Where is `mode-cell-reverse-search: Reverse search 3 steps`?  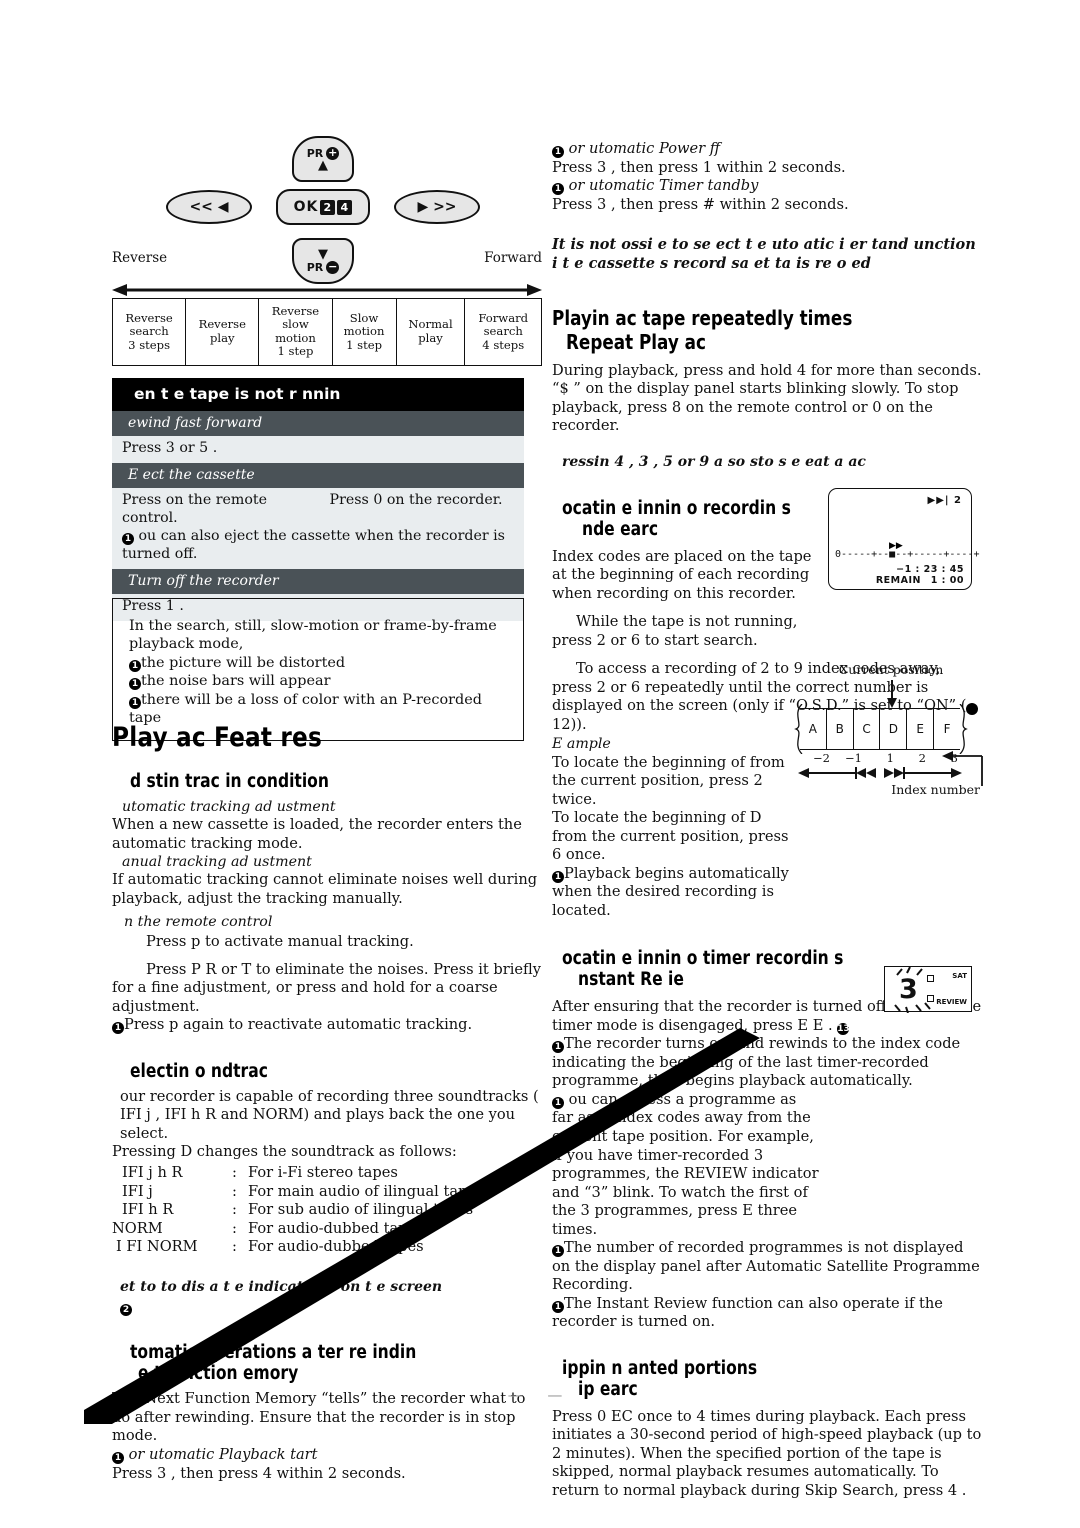
mode-cell-reverse-search: Reverse search 3 steps is located at coordinates (149, 332).